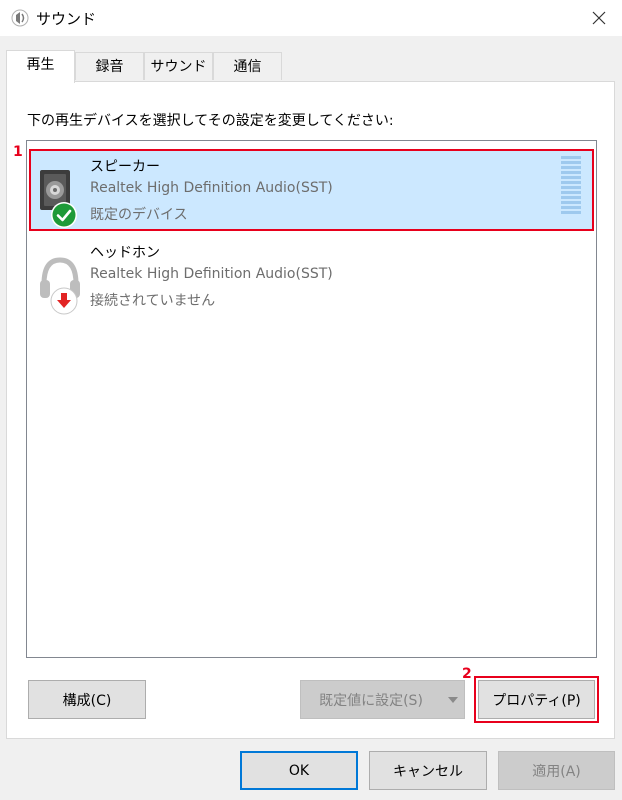 The height and width of the screenshot is (800, 622). Describe the element at coordinates (125, 253) in the screenshot. I see `device-name: ヘッドホン` at that location.